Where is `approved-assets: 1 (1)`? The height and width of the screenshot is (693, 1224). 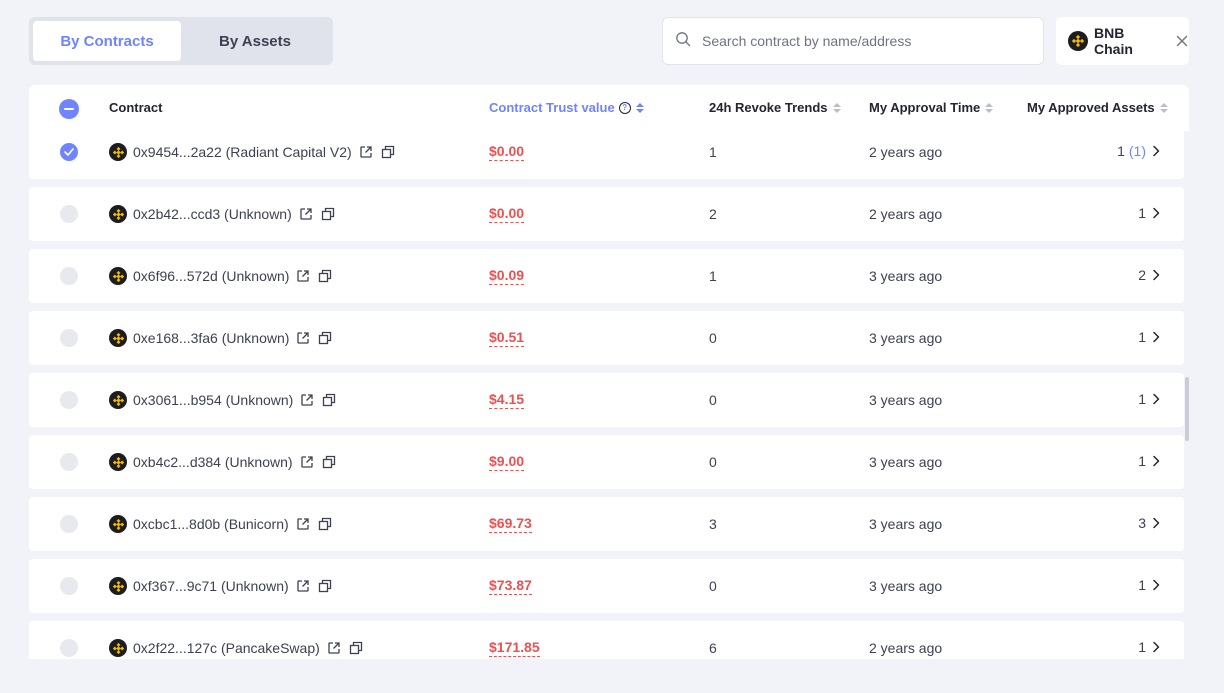
approved-assets: 1 (1) is located at coordinates (1138, 151).